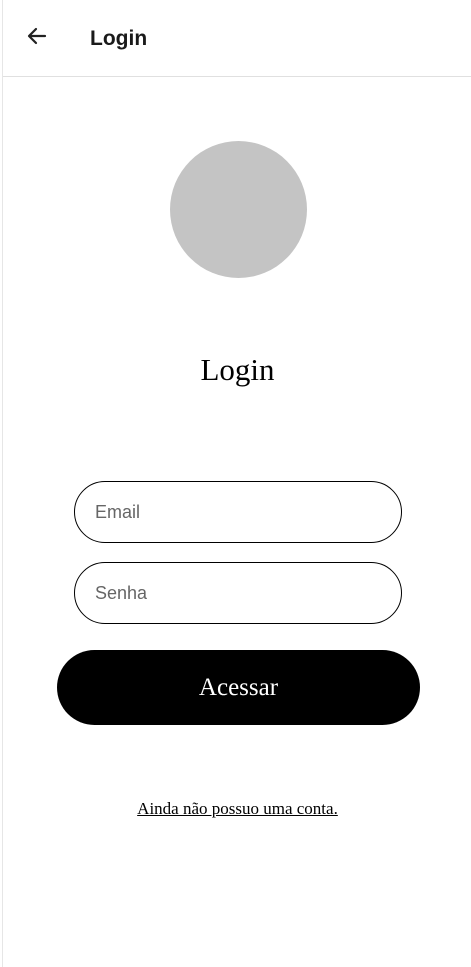 The height and width of the screenshot is (967, 471). I want to click on back-button, so click(37, 38).